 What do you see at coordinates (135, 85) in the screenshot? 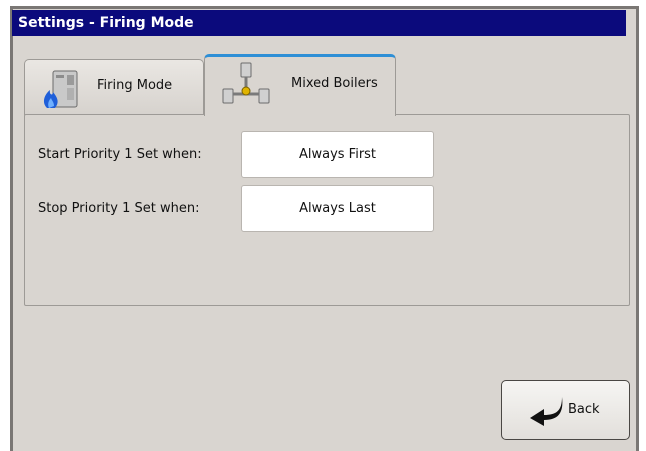
I see `tab-firing-mode-label: Firing Mode` at bounding box center [135, 85].